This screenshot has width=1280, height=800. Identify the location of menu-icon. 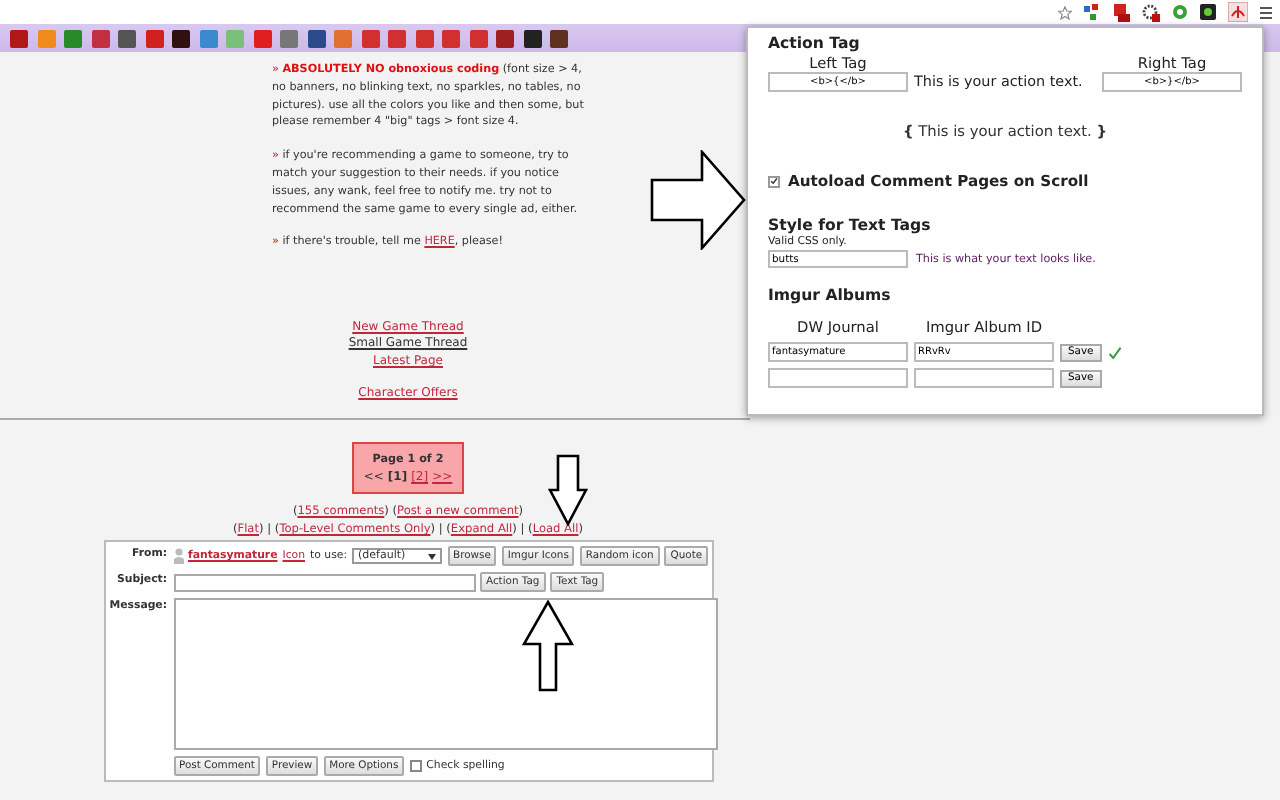
(1266, 12).